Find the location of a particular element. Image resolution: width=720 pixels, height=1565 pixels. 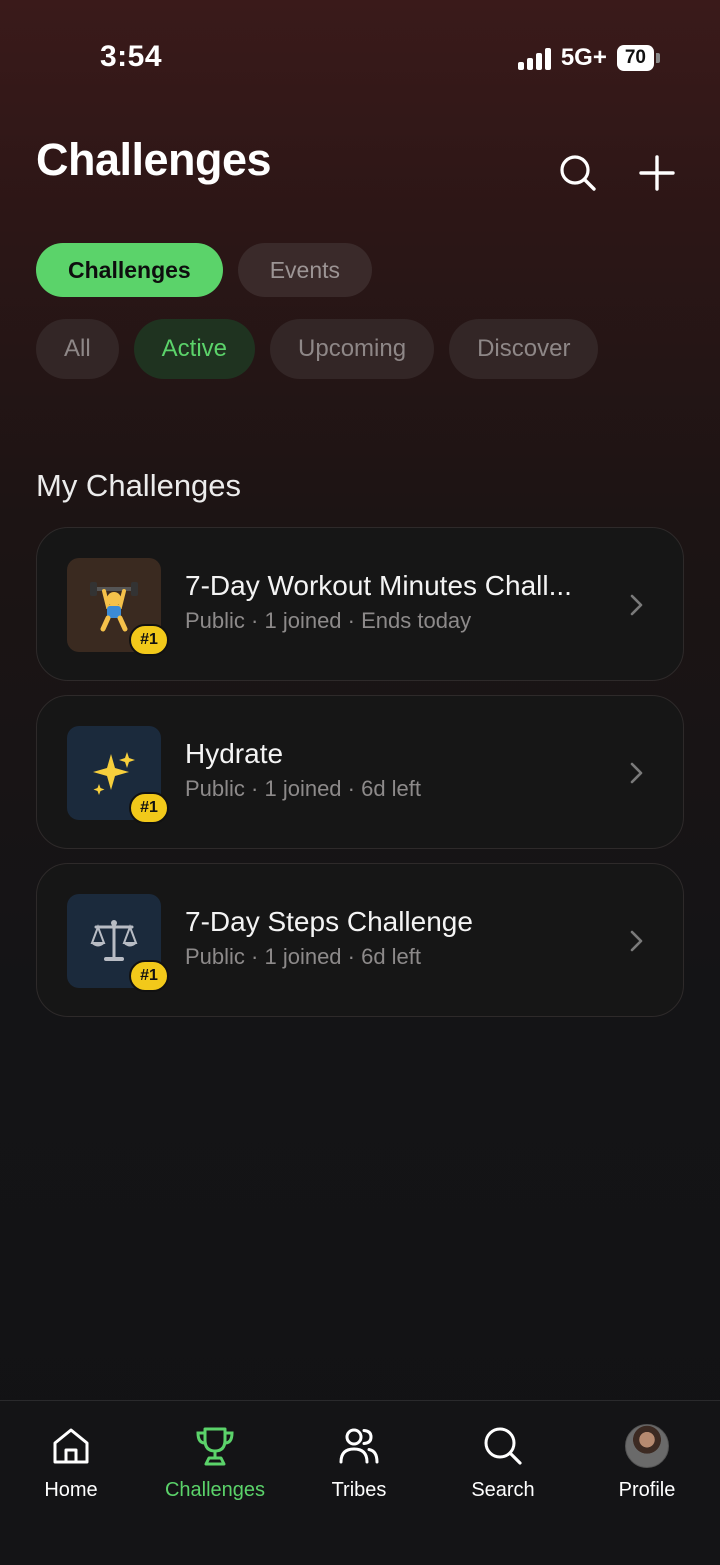

nav-search: Search is located at coordinates (503, 1462).